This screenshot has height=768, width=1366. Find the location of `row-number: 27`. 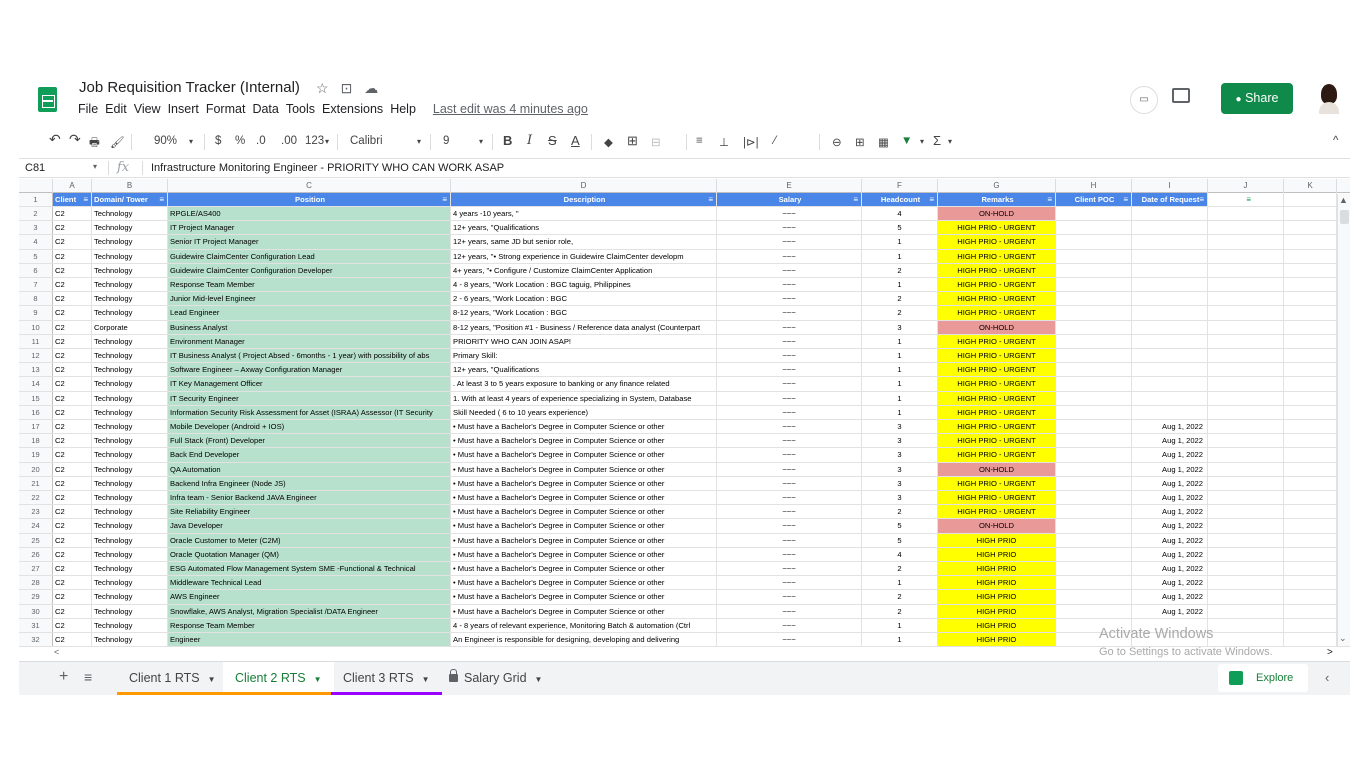

row-number: 27 is located at coordinates (36, 569).